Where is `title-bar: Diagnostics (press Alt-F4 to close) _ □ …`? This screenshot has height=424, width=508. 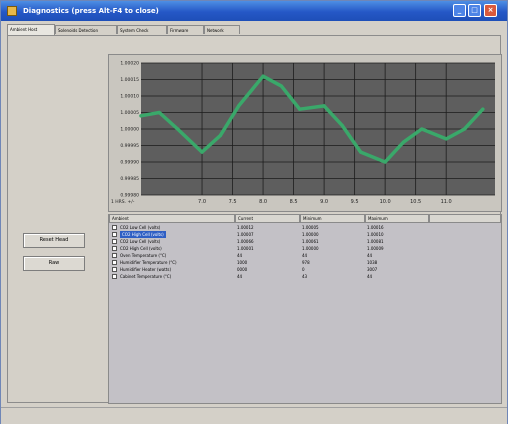 title-bar: Diagnostics (press Alt-F4 to close) _ □ … is located at coordinates (254, 11).